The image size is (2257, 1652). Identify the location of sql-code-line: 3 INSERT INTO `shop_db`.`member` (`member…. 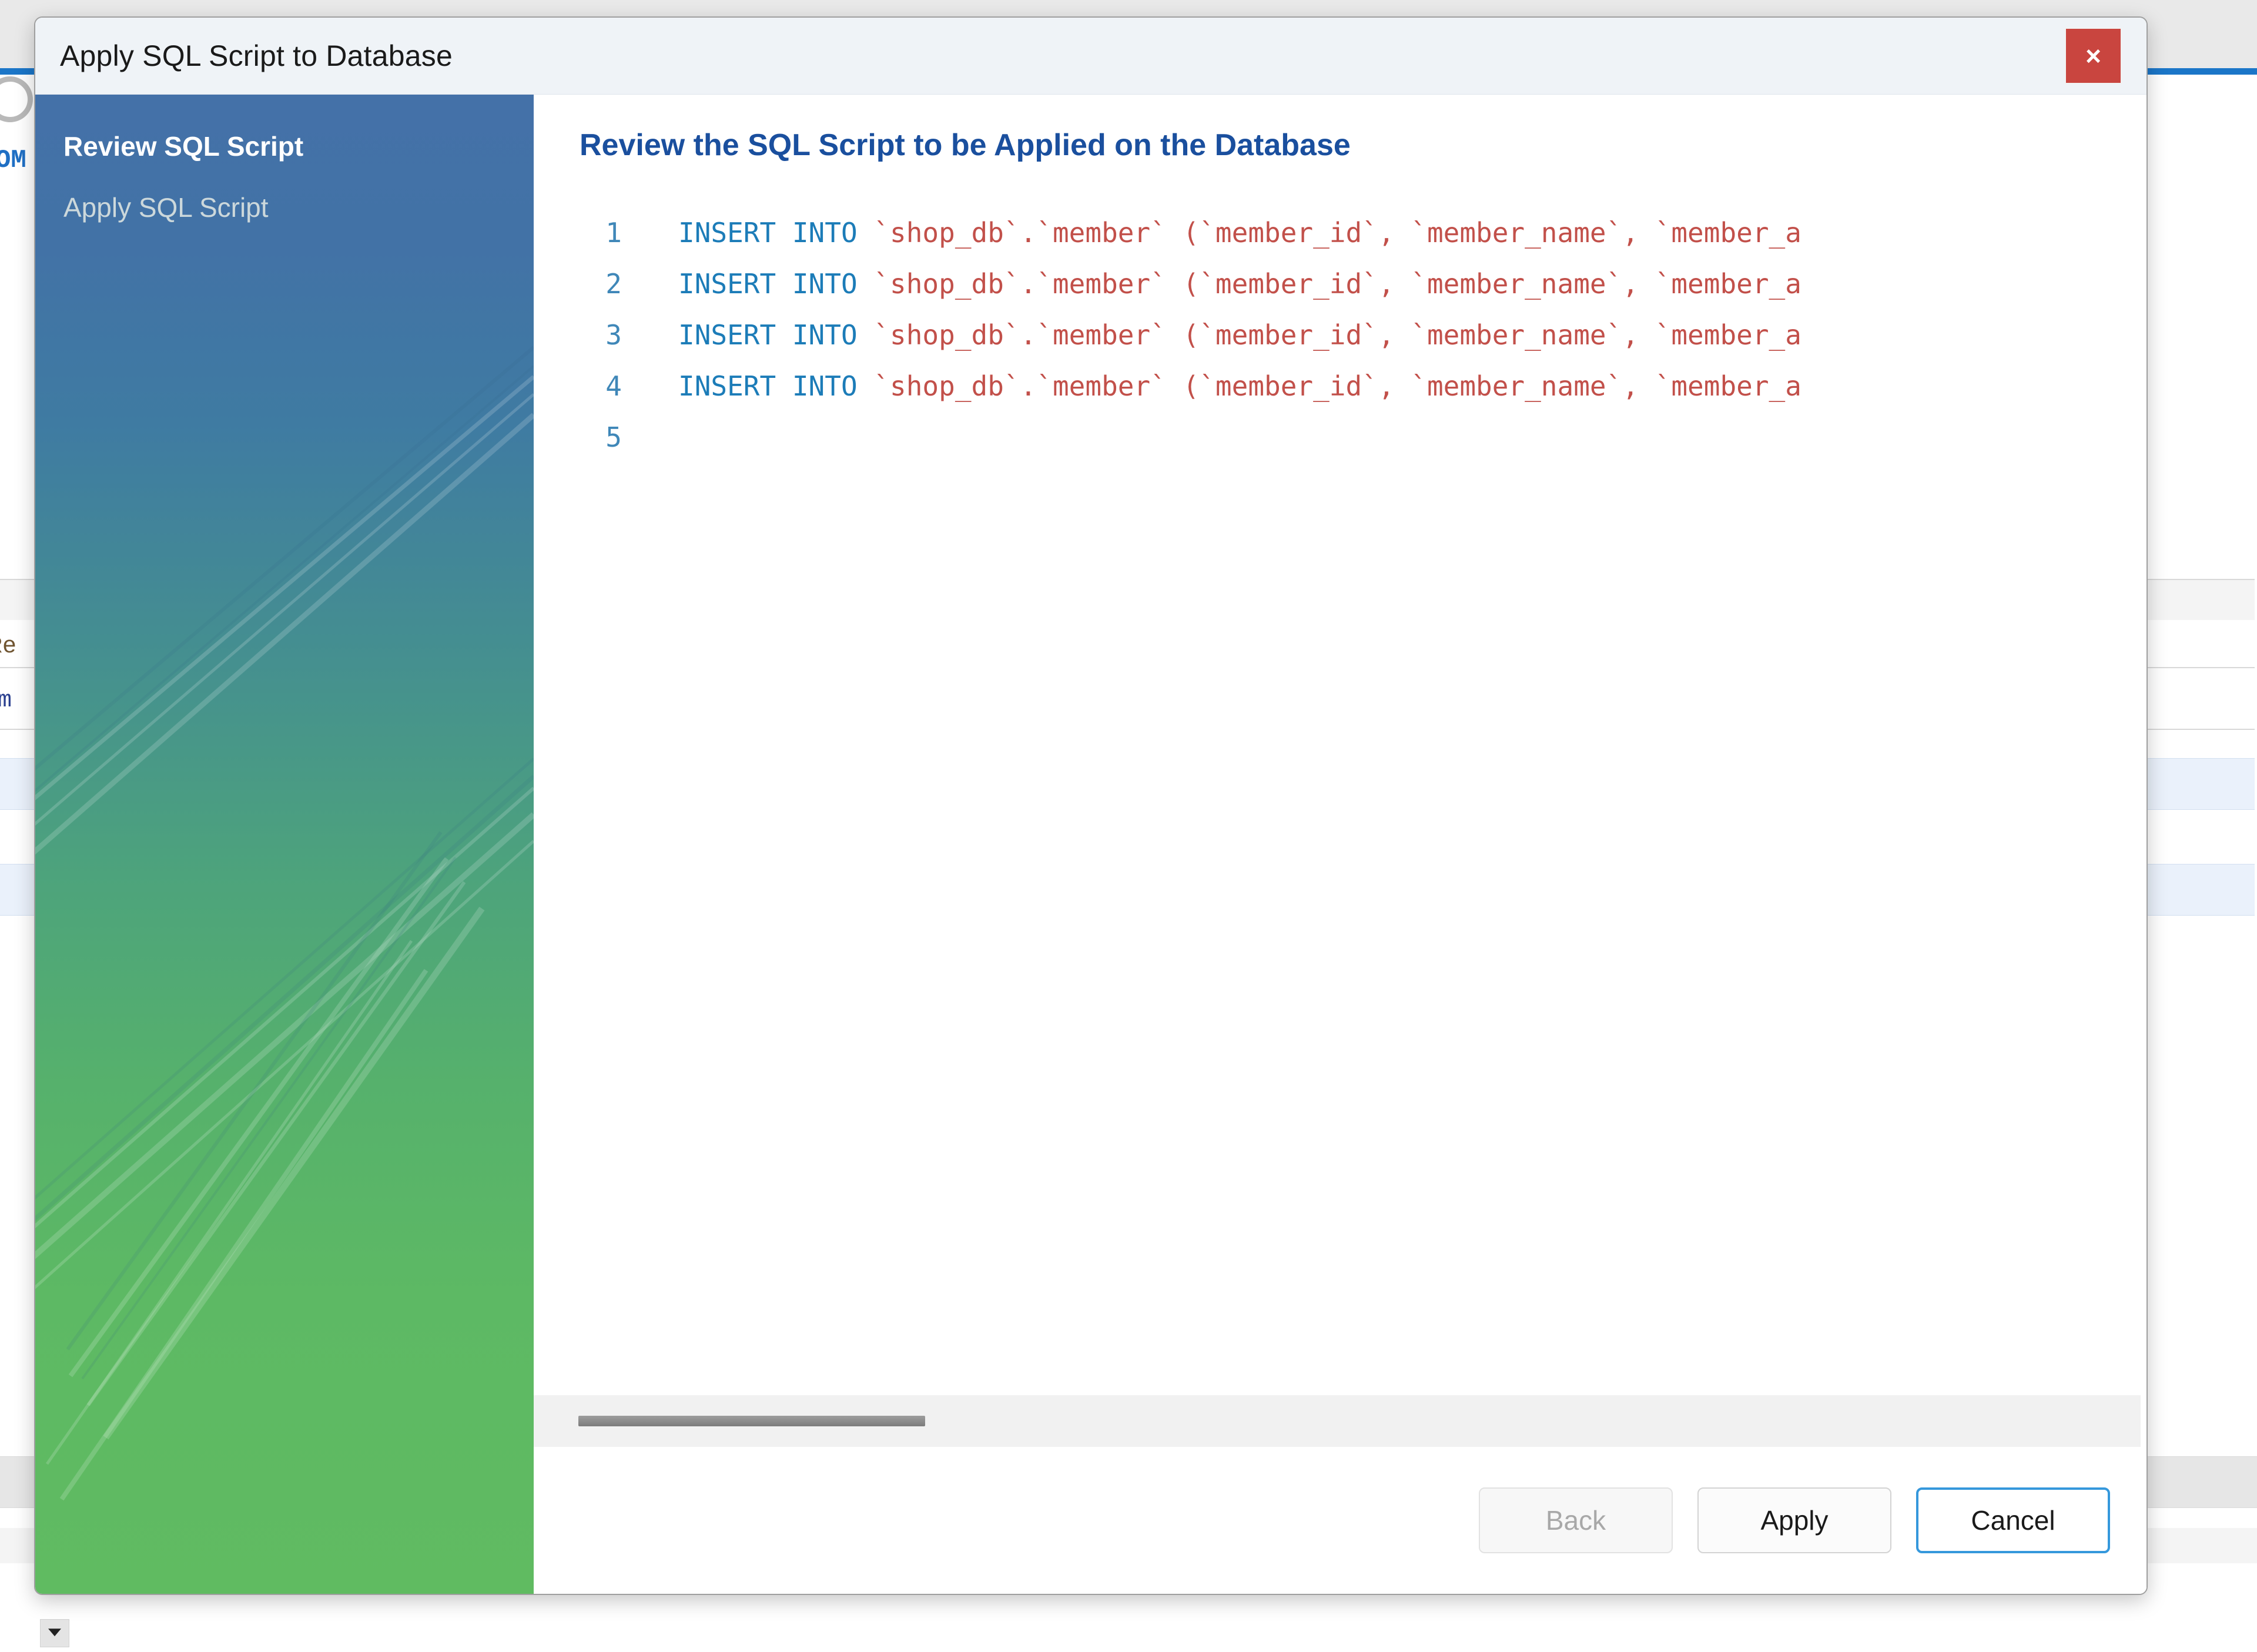
(1340, 344).